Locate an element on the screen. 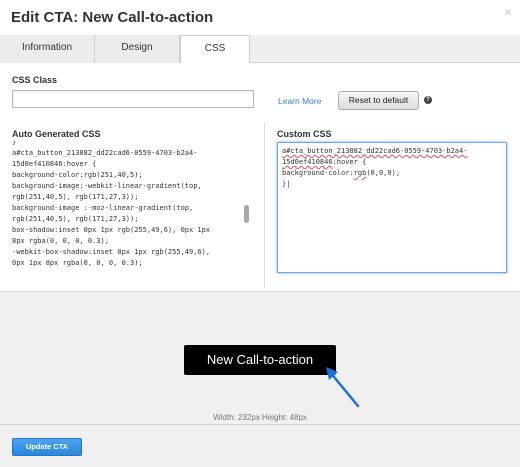  dialog-footer: Update CTA is located at coordinates (260, 445).